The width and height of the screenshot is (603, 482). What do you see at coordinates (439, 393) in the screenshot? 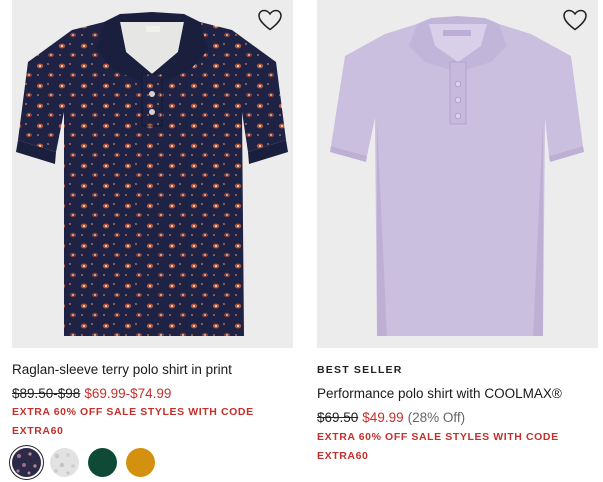
I see `product-title: Performance polo shirt with COOLMAX®` at bounding box center [439, 393].